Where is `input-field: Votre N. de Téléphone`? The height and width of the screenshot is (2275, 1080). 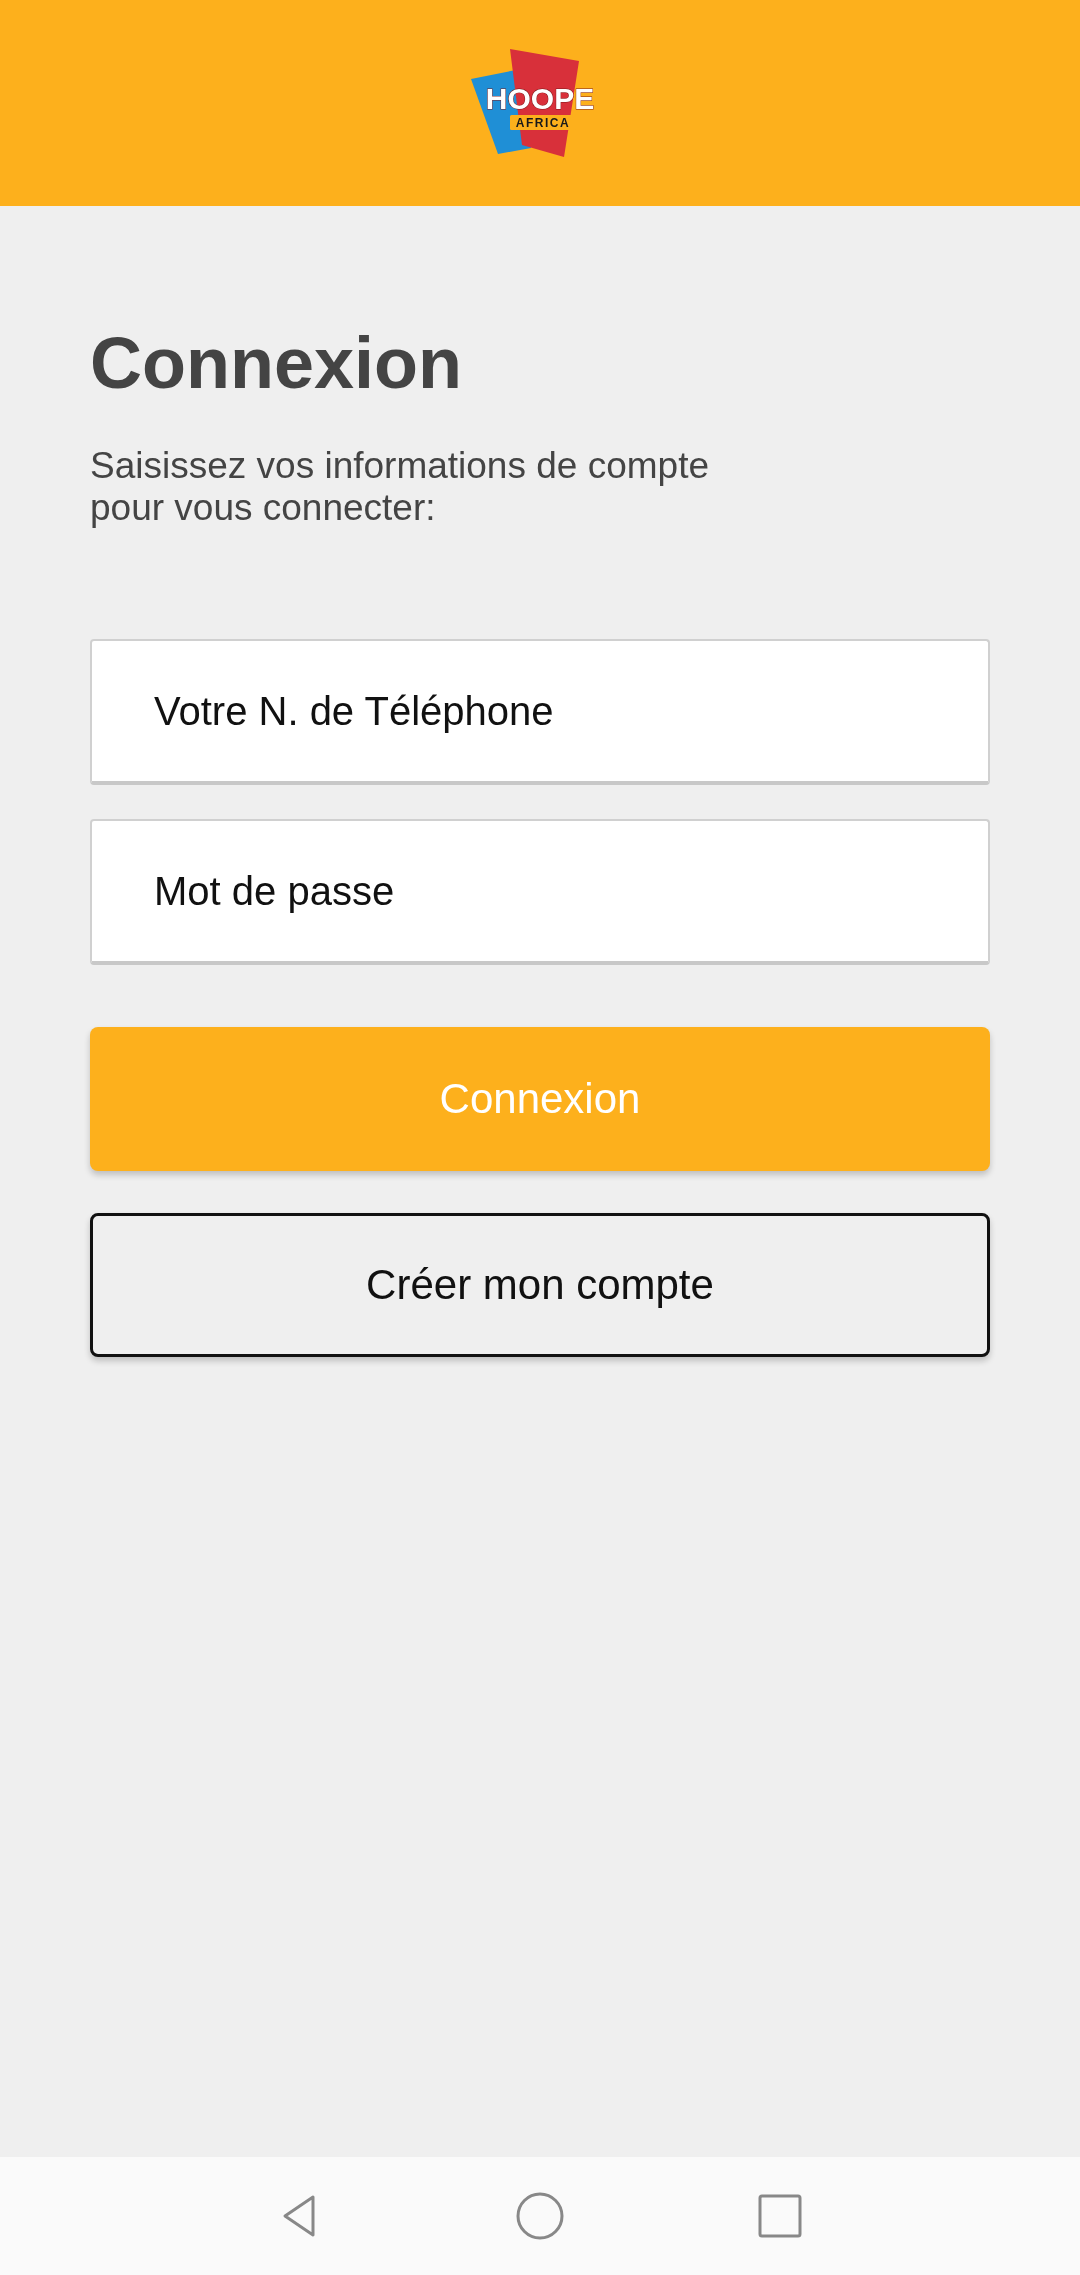
input-field: Votre N. de Téléphone is located at coordinates (540, 712).